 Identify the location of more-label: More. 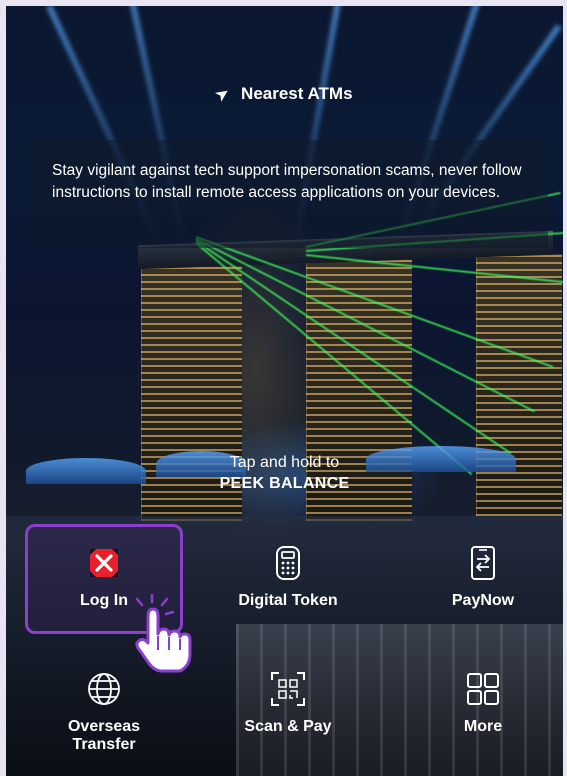
(483, 726).